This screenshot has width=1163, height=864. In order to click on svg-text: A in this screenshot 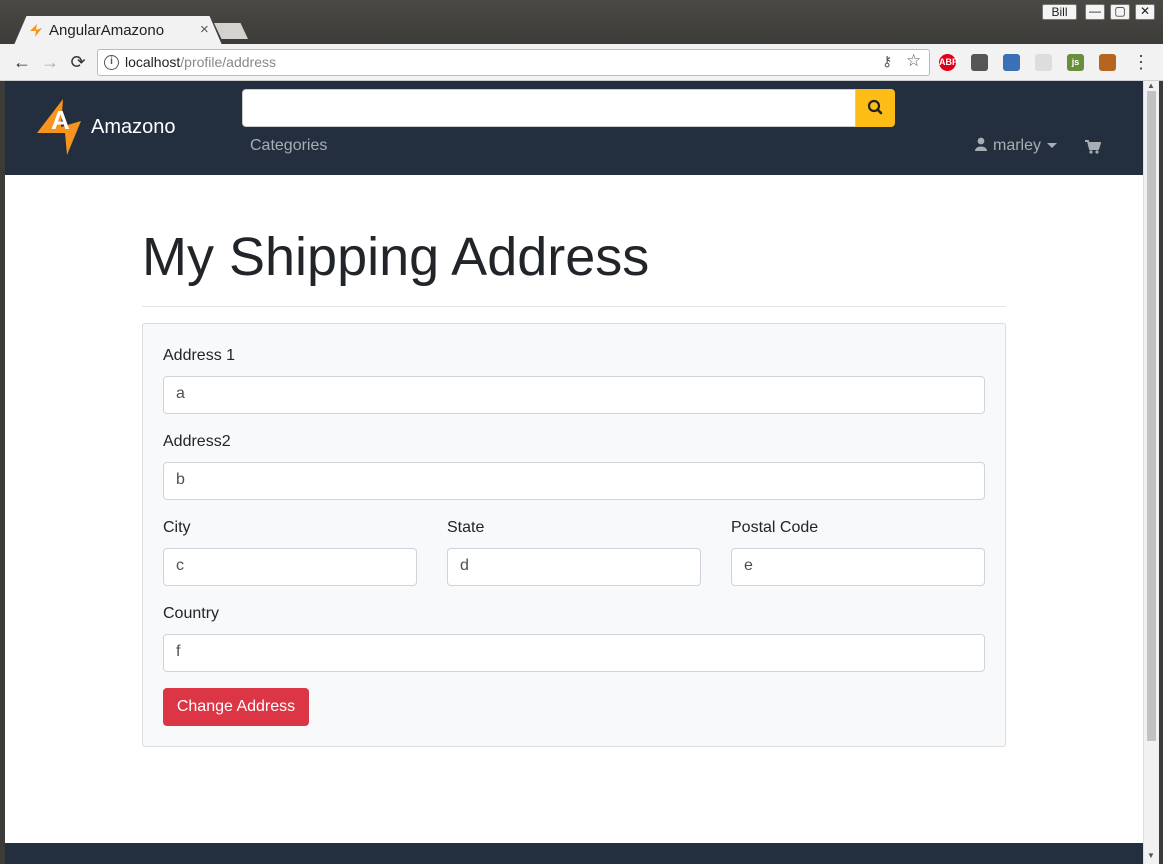, I will do `click(60, 120)`.